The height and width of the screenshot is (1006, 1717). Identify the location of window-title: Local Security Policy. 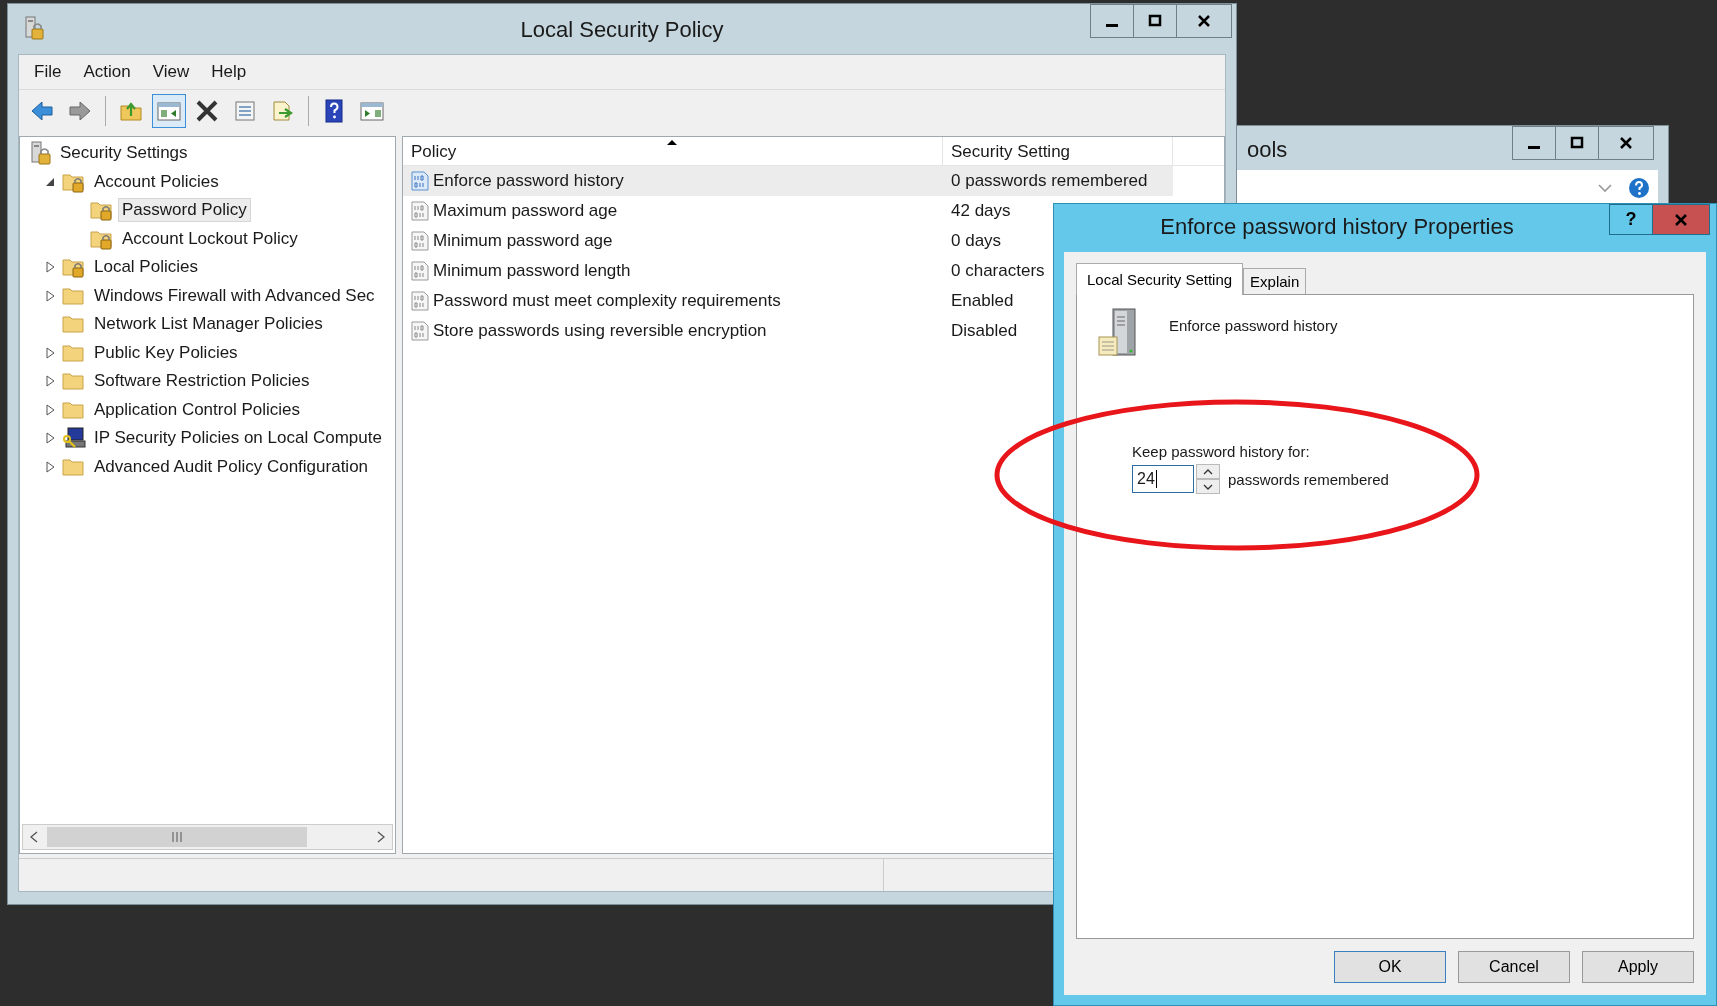
(622, 29).